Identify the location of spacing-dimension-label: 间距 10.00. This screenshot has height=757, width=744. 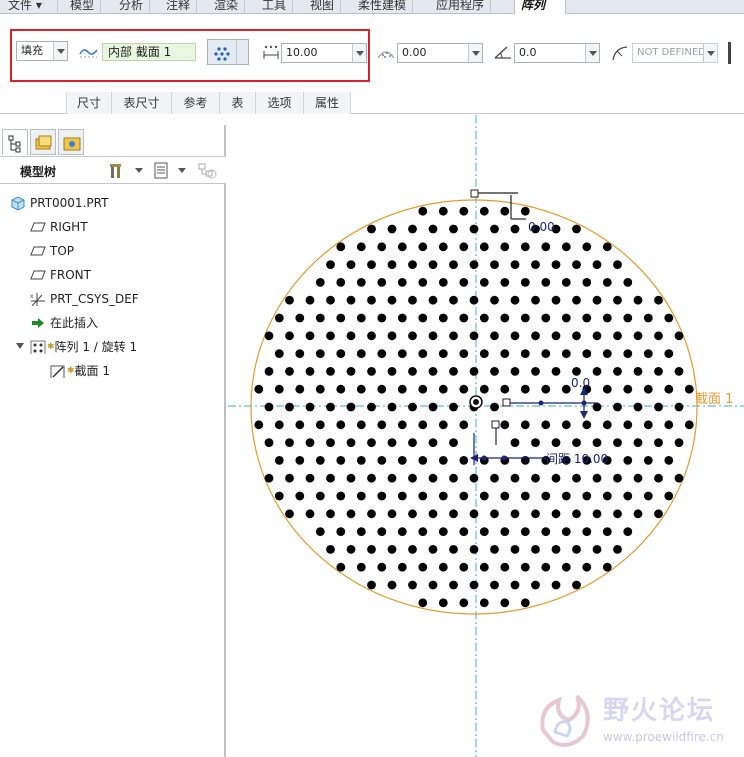
(577, 459).